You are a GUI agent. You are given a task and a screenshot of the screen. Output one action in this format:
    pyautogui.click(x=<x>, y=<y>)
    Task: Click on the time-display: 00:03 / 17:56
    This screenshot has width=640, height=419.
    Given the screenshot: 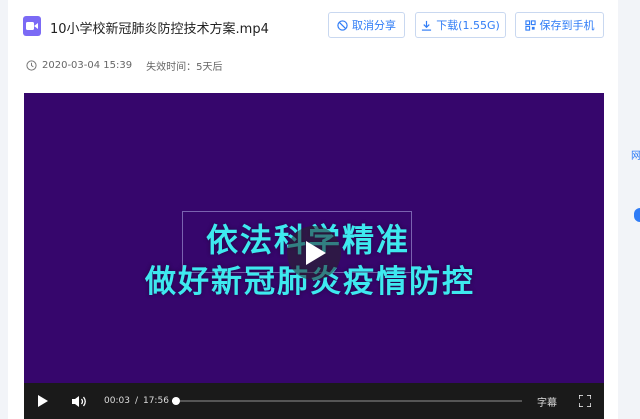 What is the action you would take?
    pyautogui.click(x=136, y=401)
    